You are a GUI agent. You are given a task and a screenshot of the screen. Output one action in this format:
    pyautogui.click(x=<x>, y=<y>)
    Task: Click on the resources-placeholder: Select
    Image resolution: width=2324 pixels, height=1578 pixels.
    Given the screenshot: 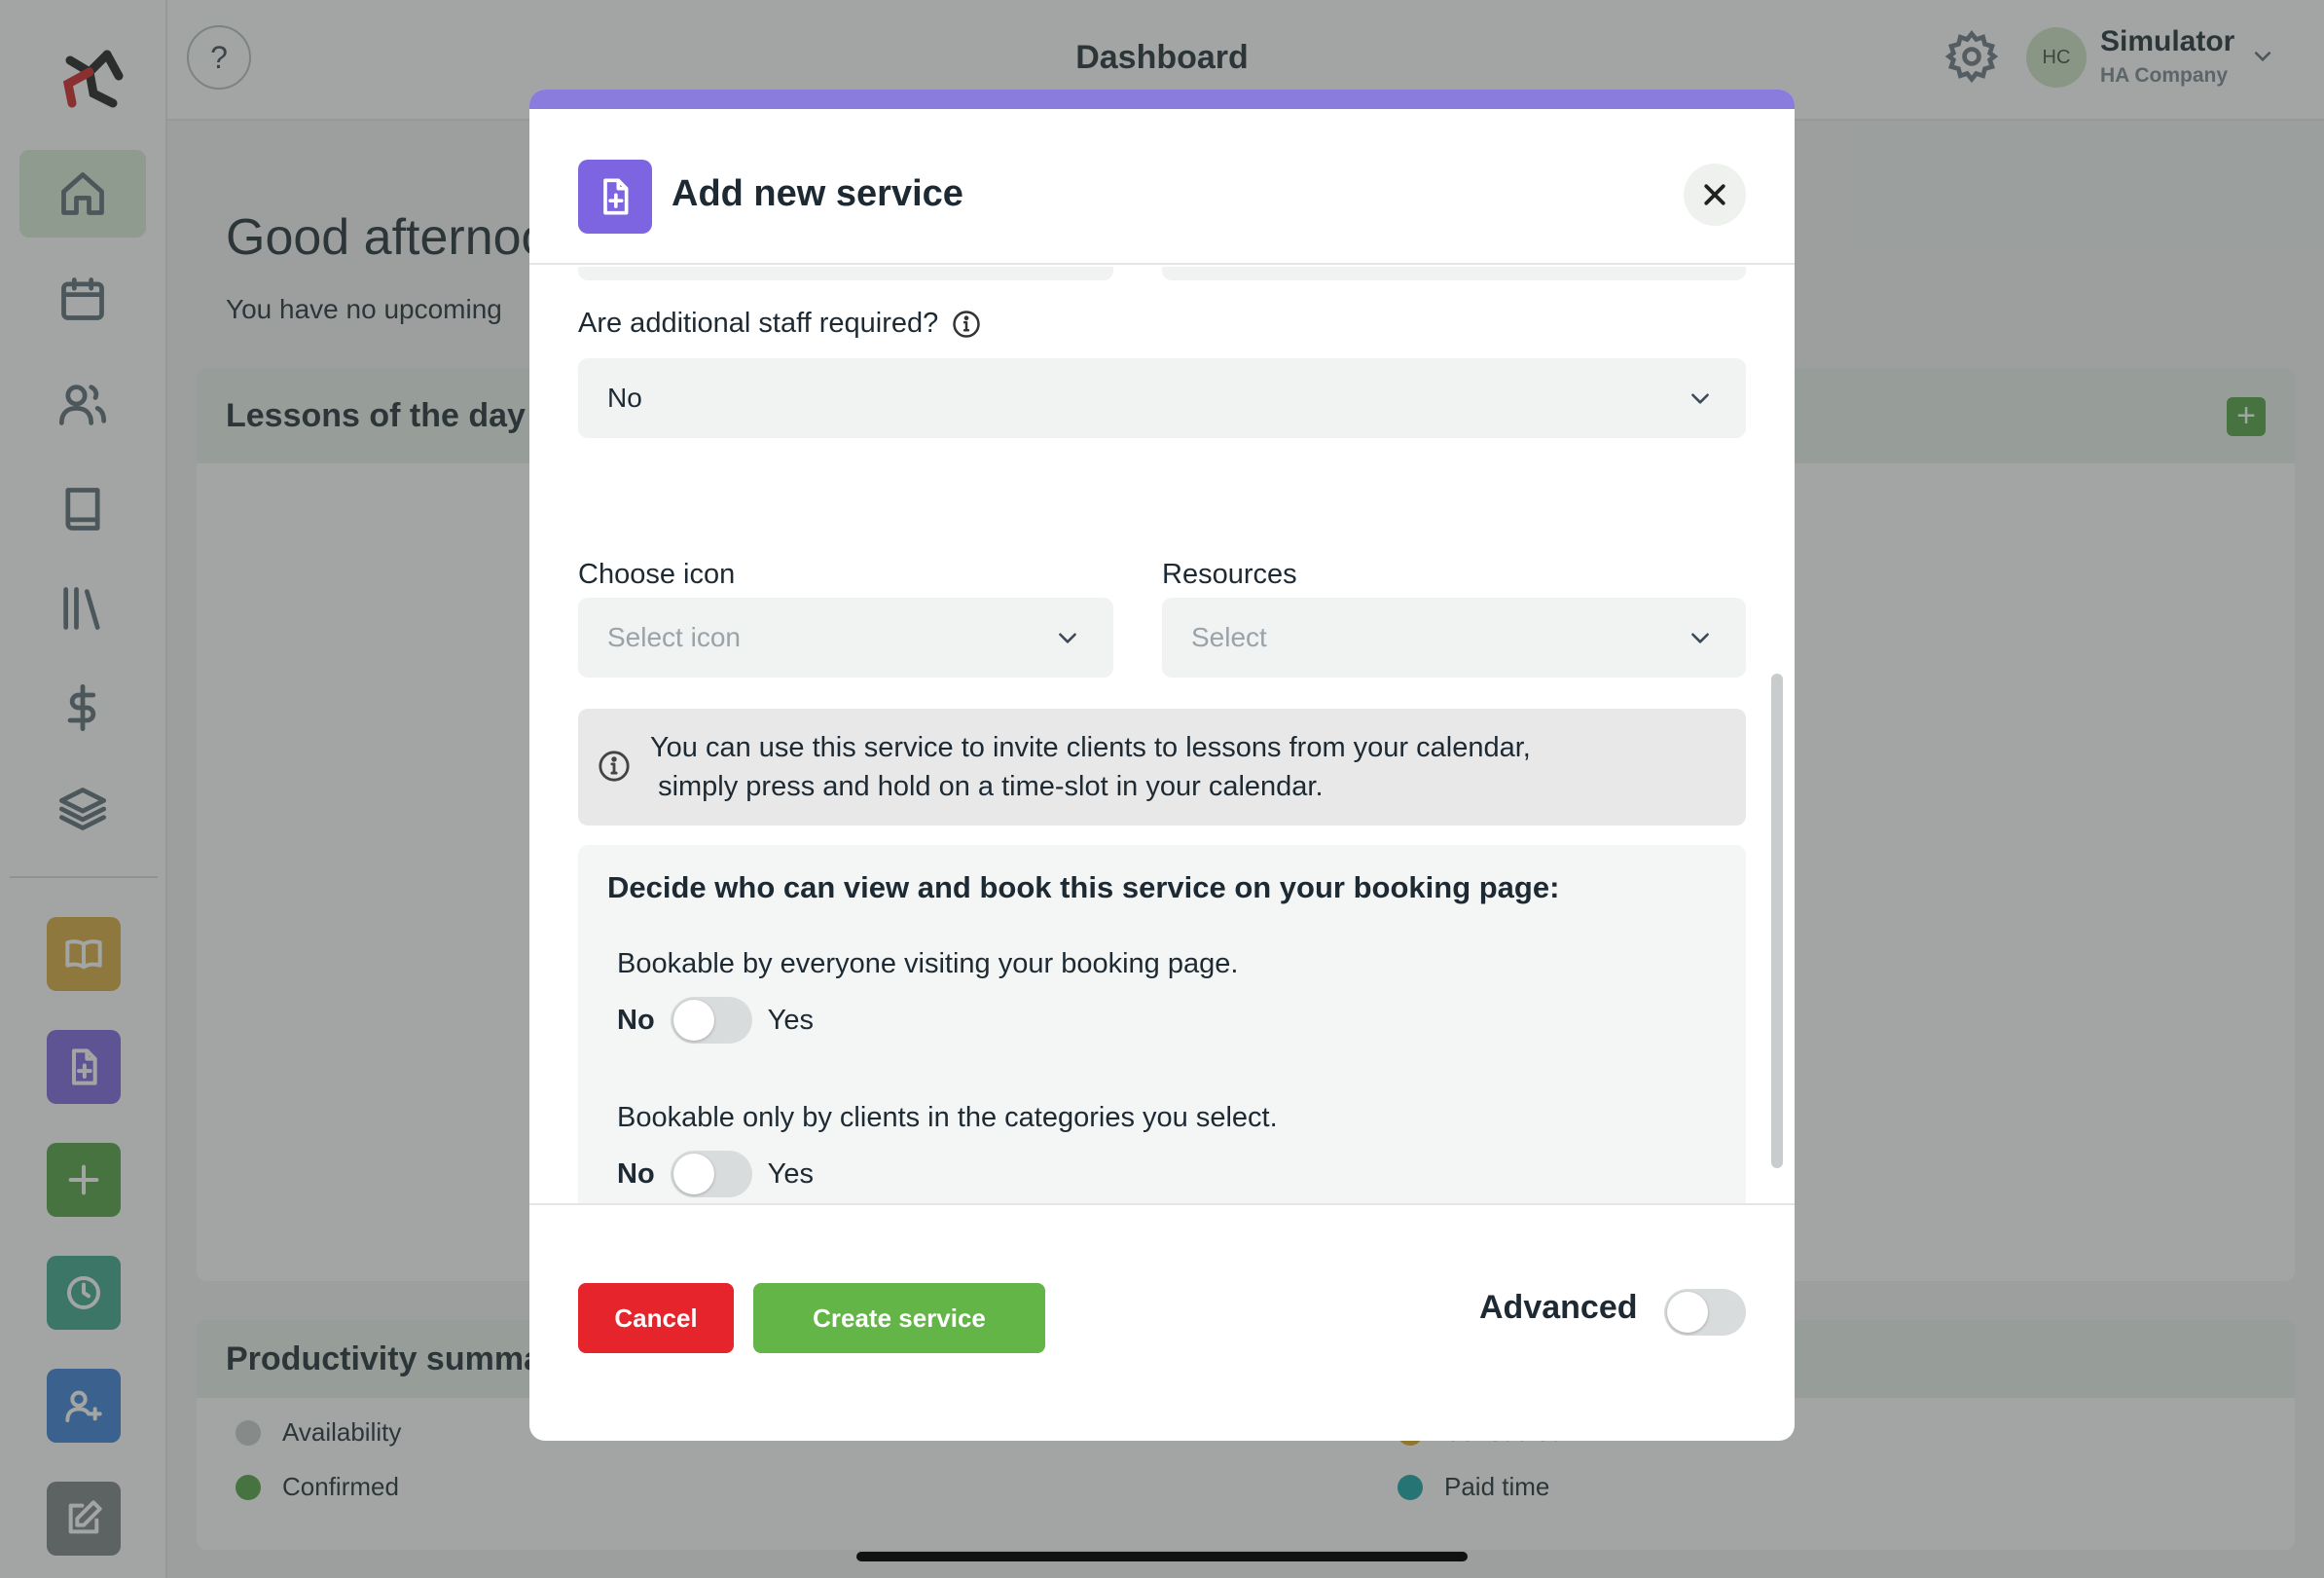 What is the action you would take?
    pyautogui.click(x=1229, y=637)
    